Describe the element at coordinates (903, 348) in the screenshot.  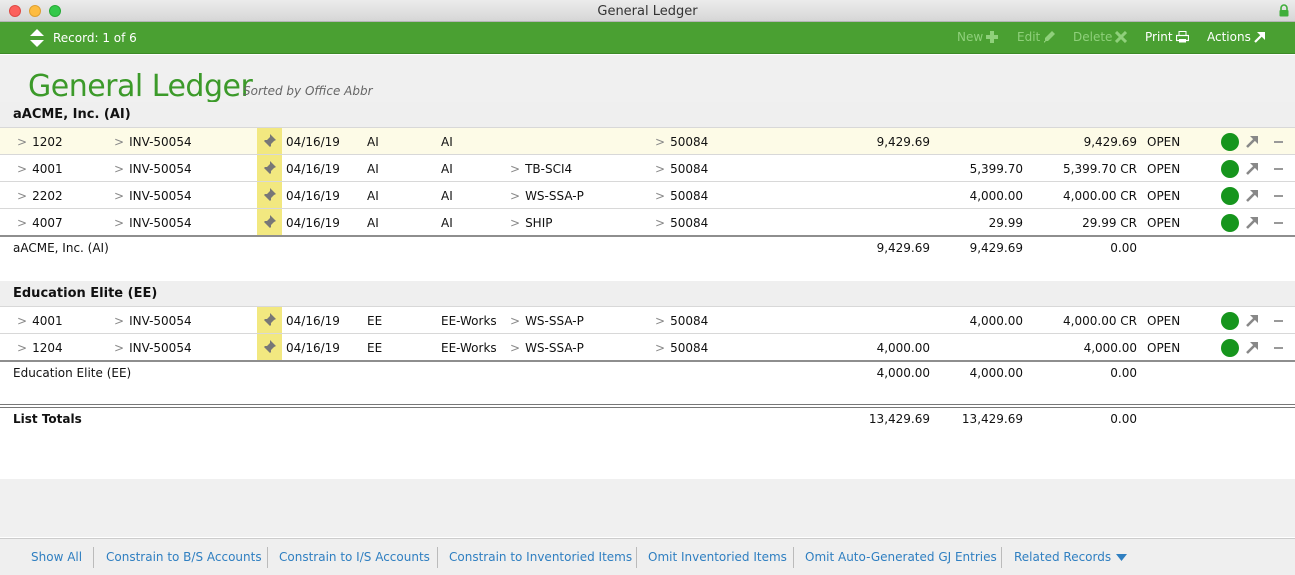
I see `debit-cell: 4,000.00` at that location.